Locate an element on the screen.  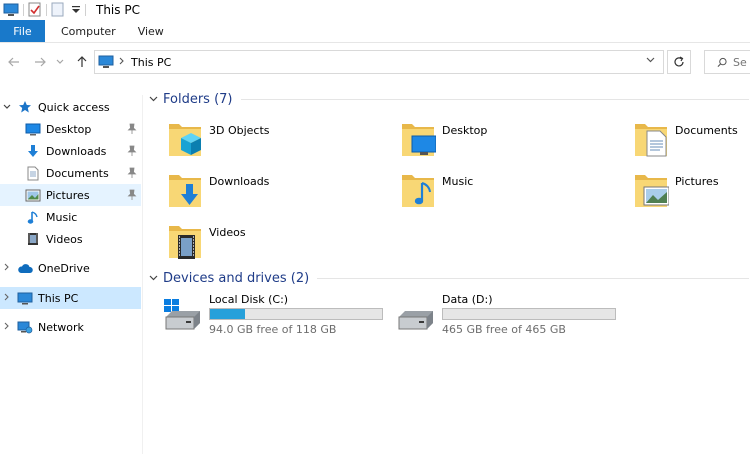
drive-free-space: 94.0 GB free of 118 GB is located at coordinates (273, 329).